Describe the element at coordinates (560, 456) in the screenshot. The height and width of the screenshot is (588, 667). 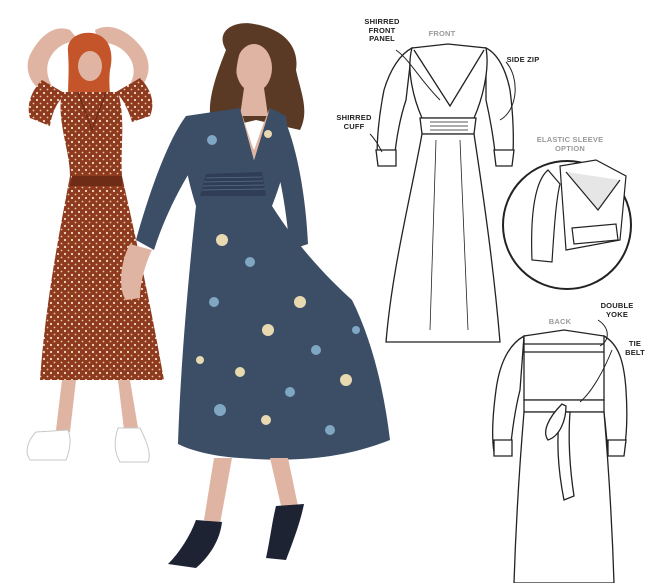
I see `back-line-drawing` at that location.